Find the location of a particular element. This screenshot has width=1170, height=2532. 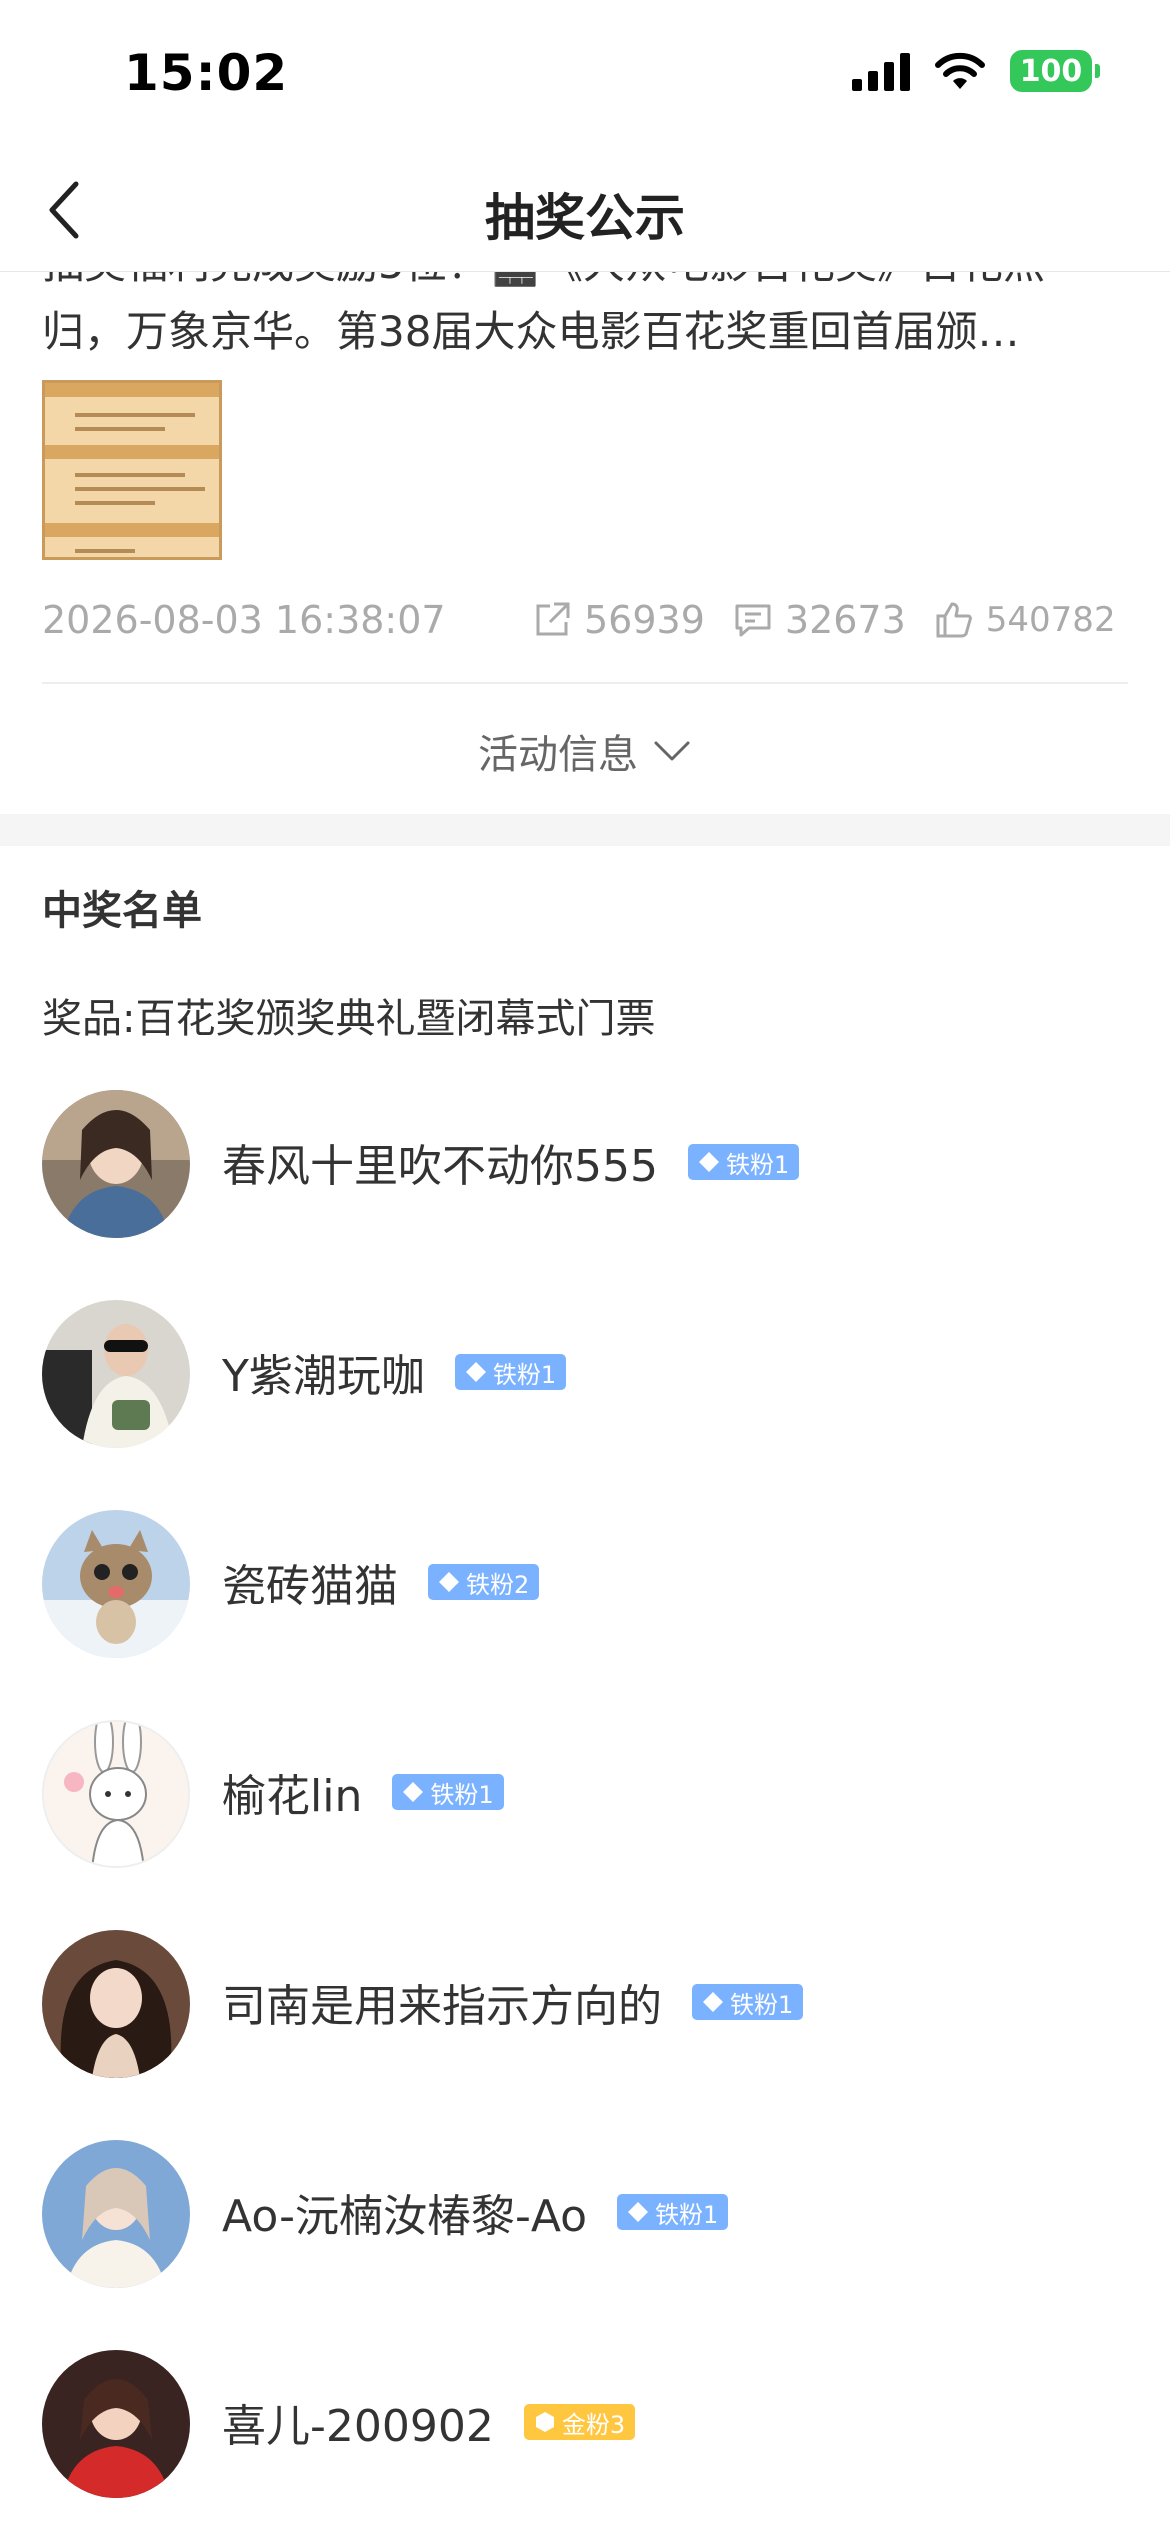

status-bar: 15:02 100 is located at coordinates (585, 75).